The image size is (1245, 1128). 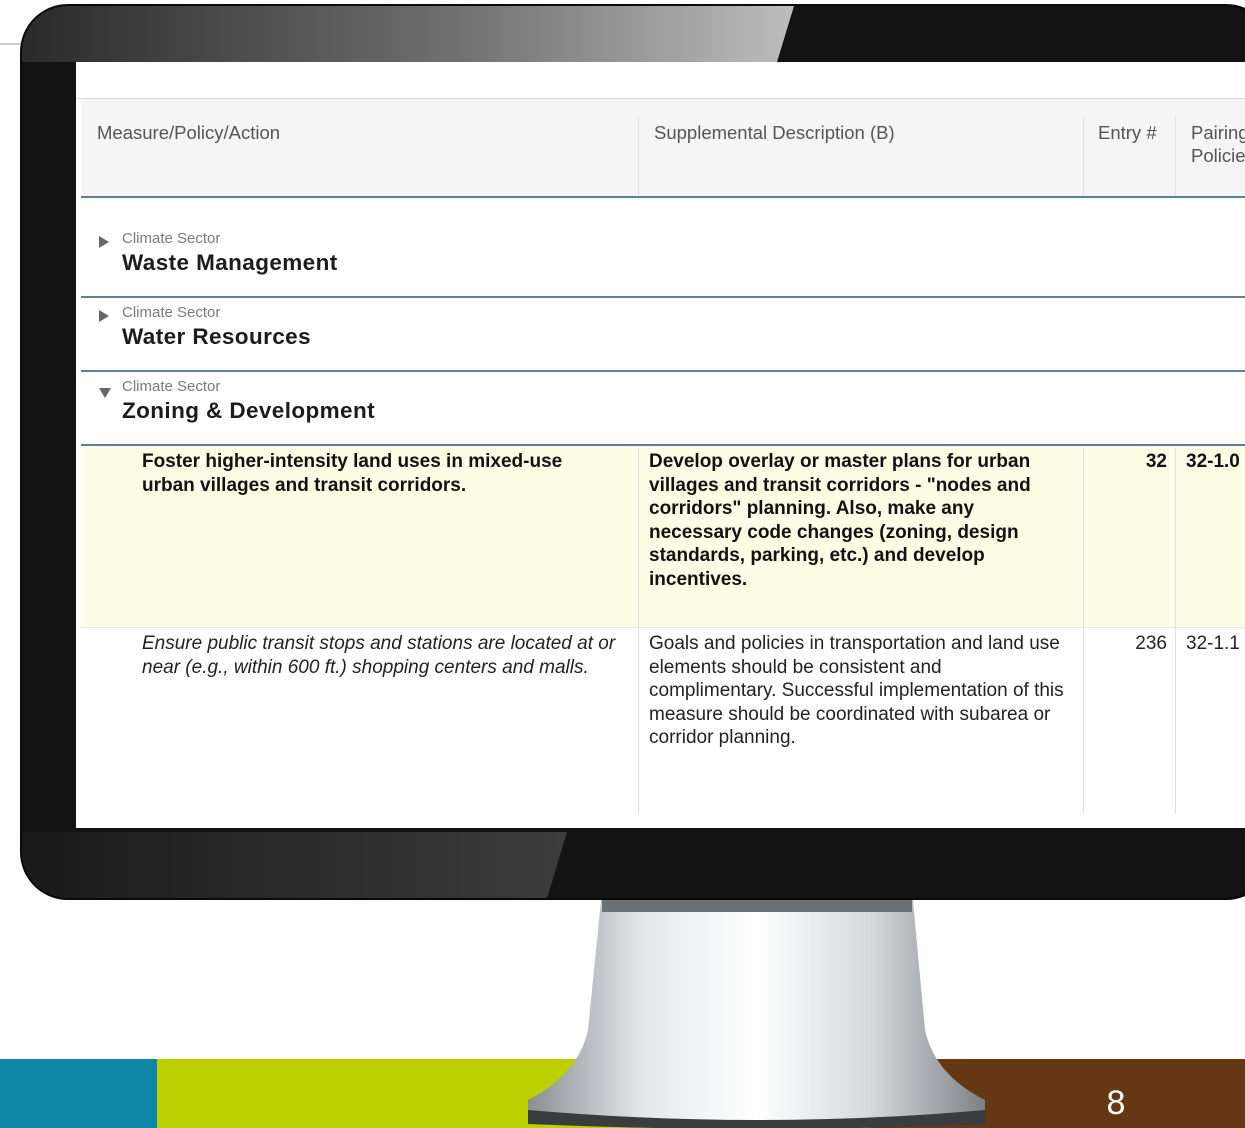 What do you see at coordinates (1156, 461) in the screenshot?
I see `entry-cell: 32` at bounding box center [1156, 461].